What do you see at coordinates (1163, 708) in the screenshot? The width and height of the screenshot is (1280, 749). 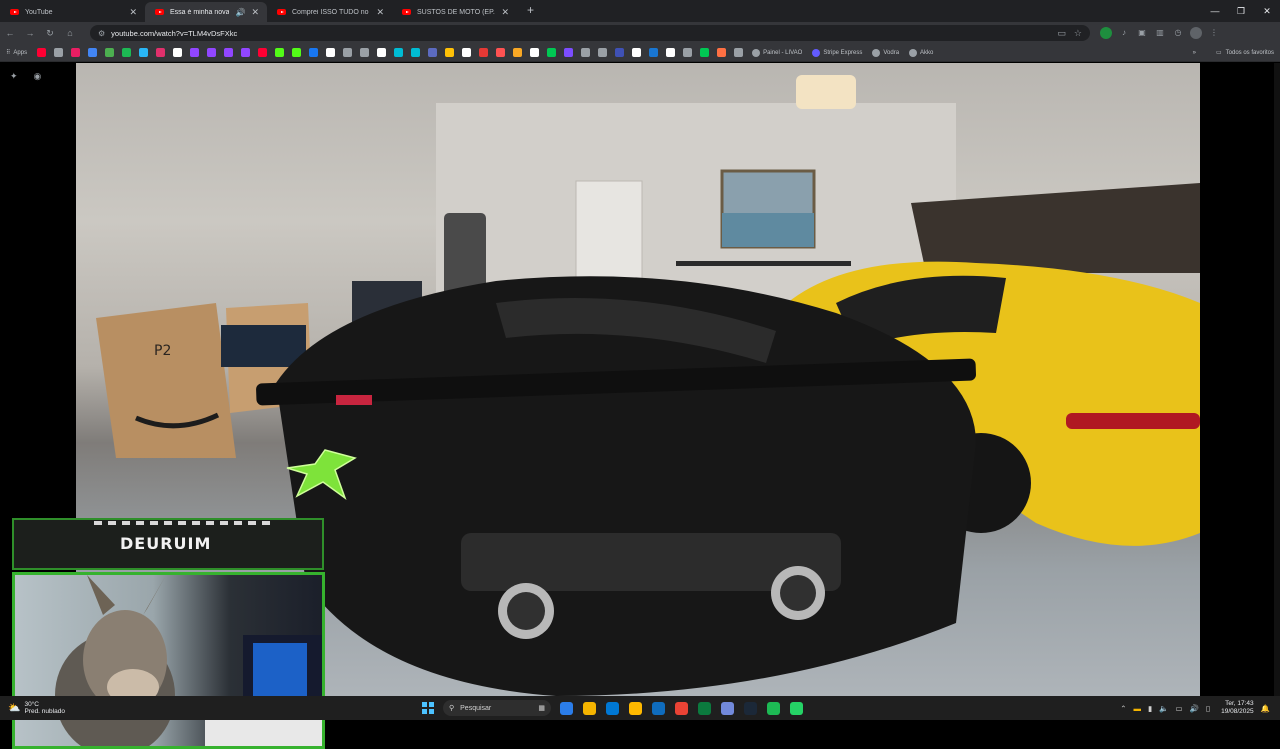 I see `speaker-tray-icon: 🔈` at bounding box center [1163, 708].